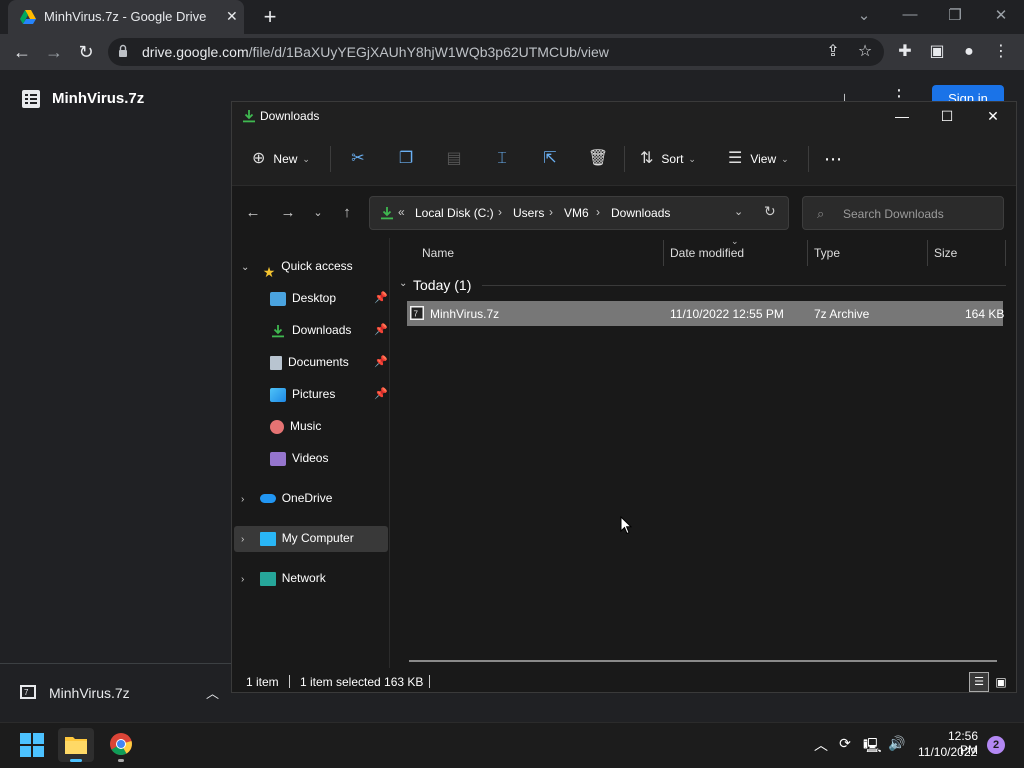  I want to click on network-status-icon: 🖳, so click(872, 747).